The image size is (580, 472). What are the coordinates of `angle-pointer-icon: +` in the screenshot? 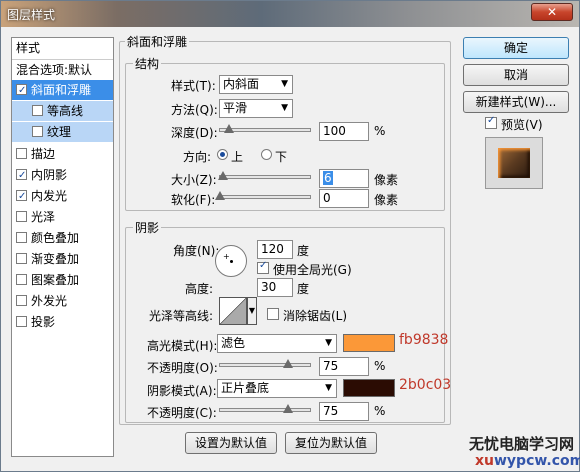 It's located at (226, 256).